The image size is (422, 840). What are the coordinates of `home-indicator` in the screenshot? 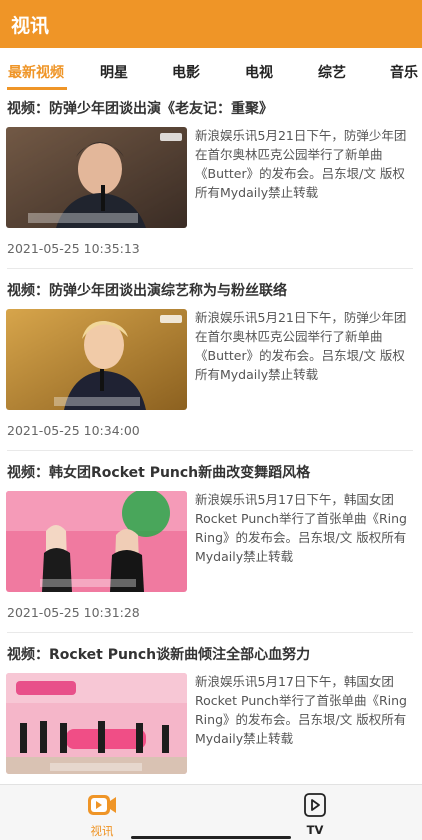 It's located at (211, 837).